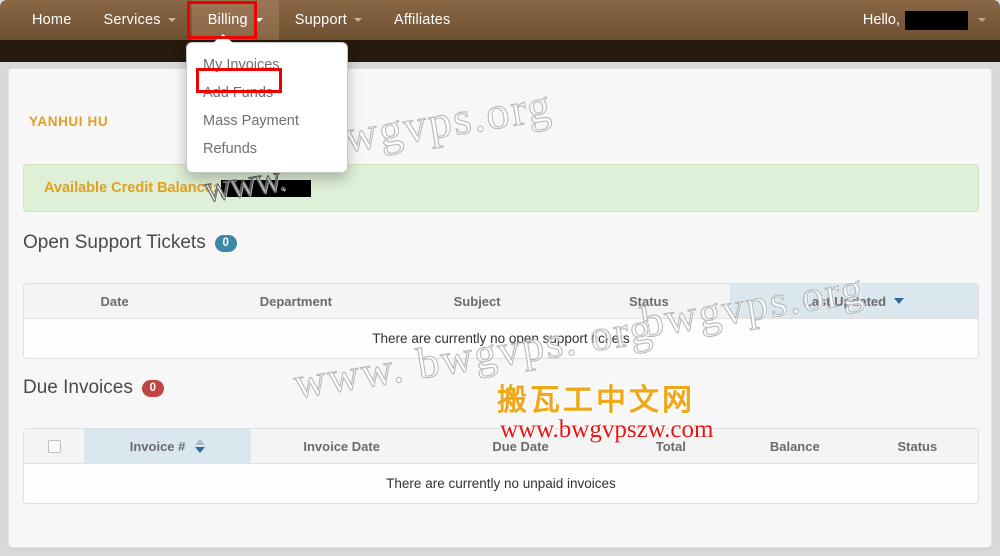  I want to click on column-header-balance: Balance, so click(795, 446).